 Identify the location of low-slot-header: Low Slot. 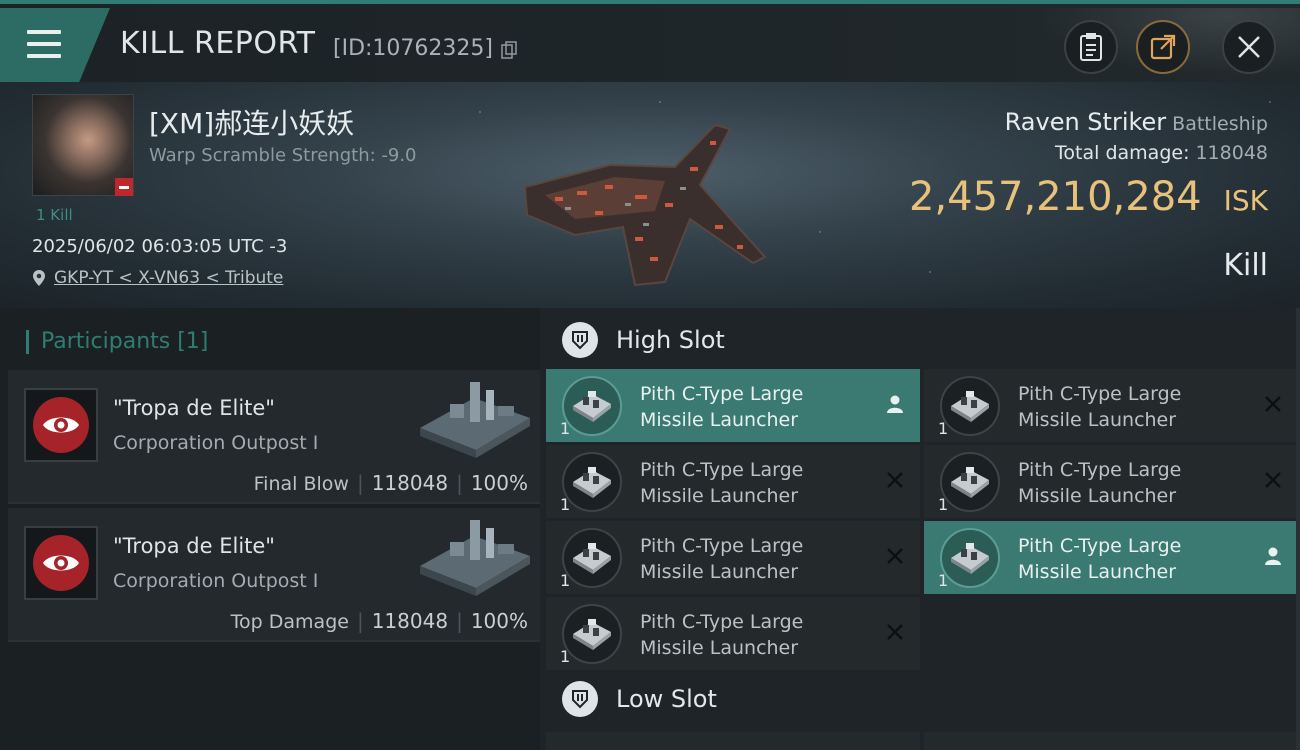
(639, 699).